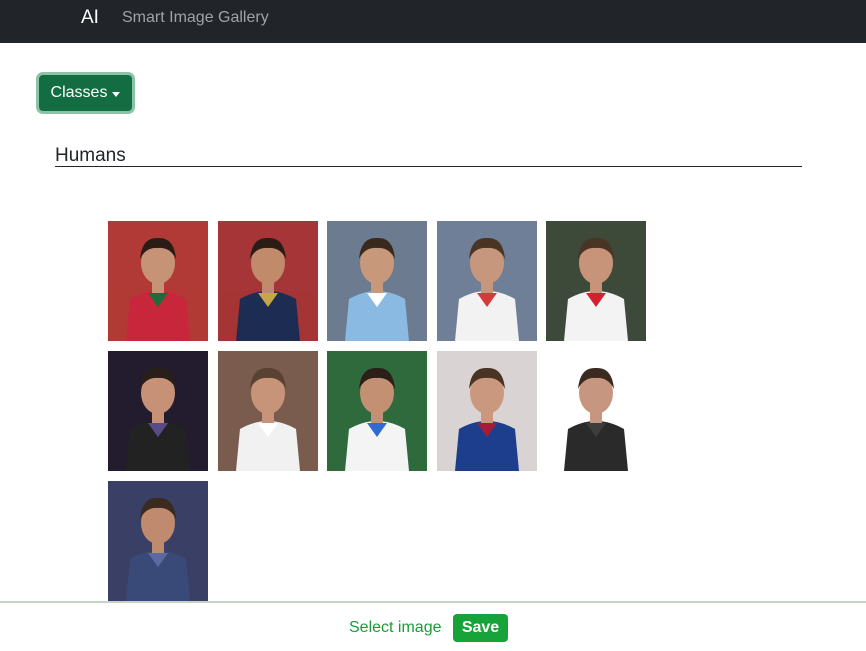 This screenshot has width=866, height=651. I want to click on top-navbar: AI Smart Image Gallery, so click(433, 21).